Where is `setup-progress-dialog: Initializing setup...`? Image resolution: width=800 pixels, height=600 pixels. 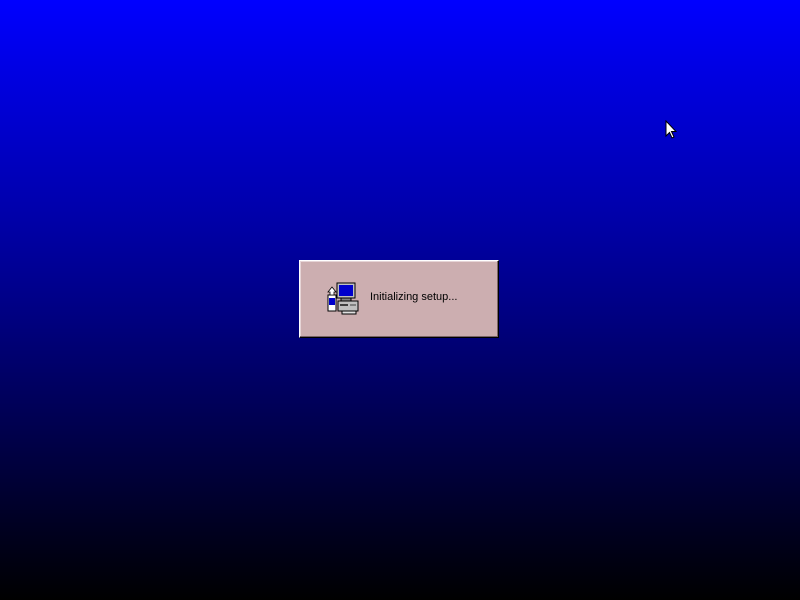
setup-progress-dialog: Initializing setup... is located at coordinates (399, 299).